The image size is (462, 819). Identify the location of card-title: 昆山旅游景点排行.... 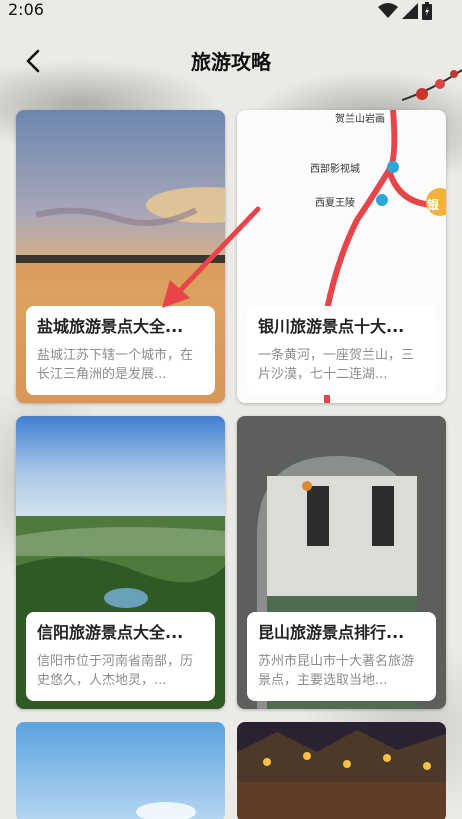
(331, 632).